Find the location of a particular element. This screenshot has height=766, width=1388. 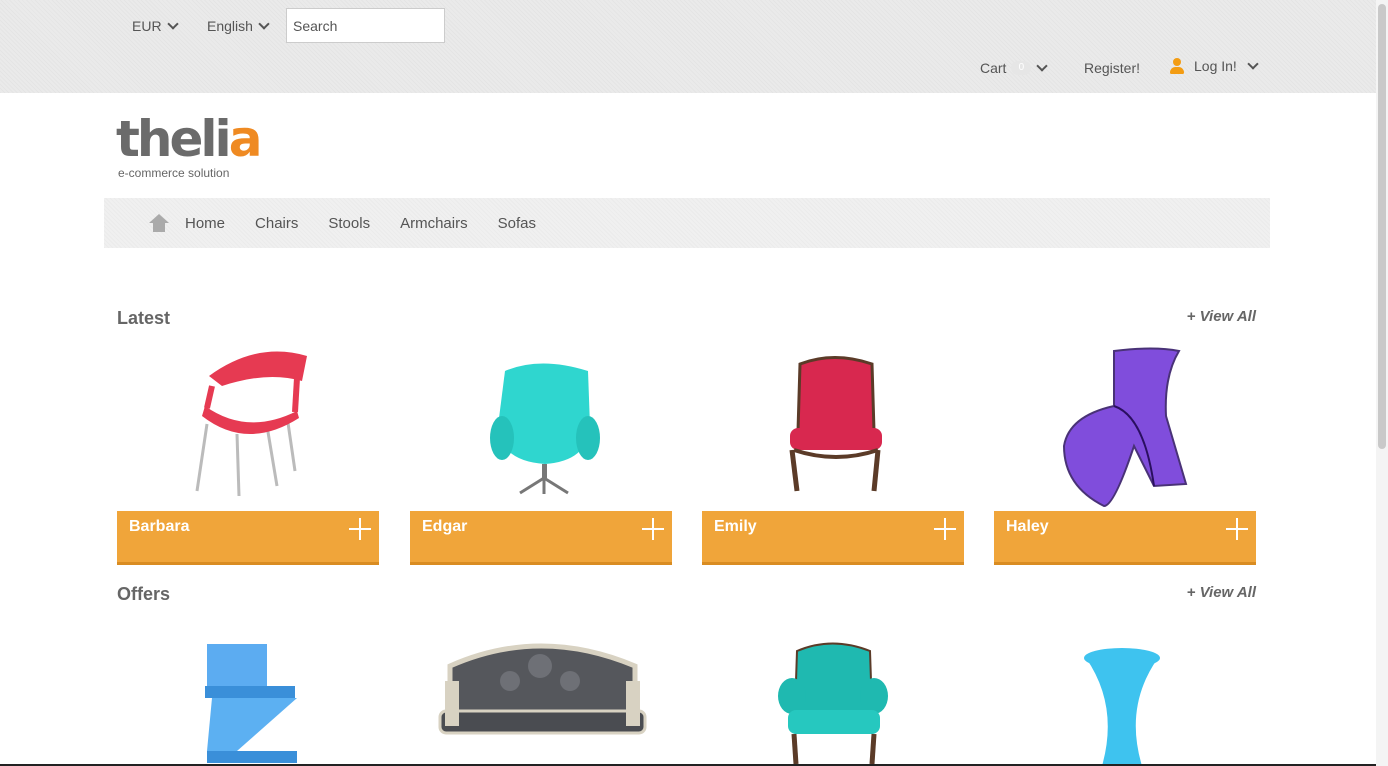

page-scrollbar is located at coordinates (1382, 383).